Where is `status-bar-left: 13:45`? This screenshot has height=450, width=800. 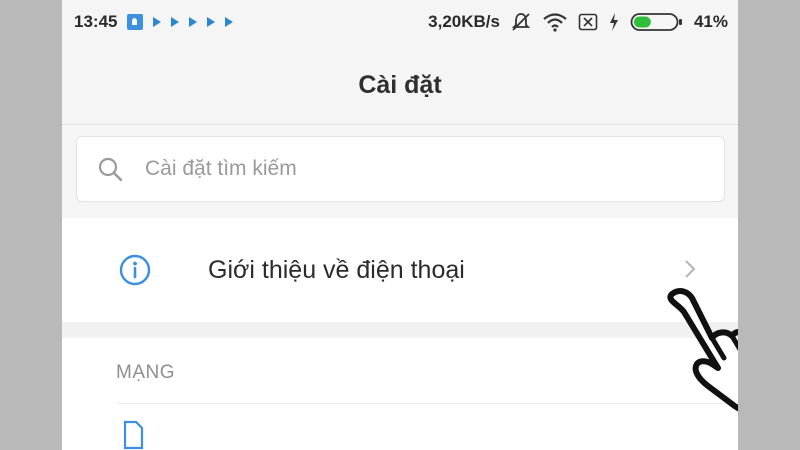
status-bar-left: 13:45 is located at coordinates (154, 22).